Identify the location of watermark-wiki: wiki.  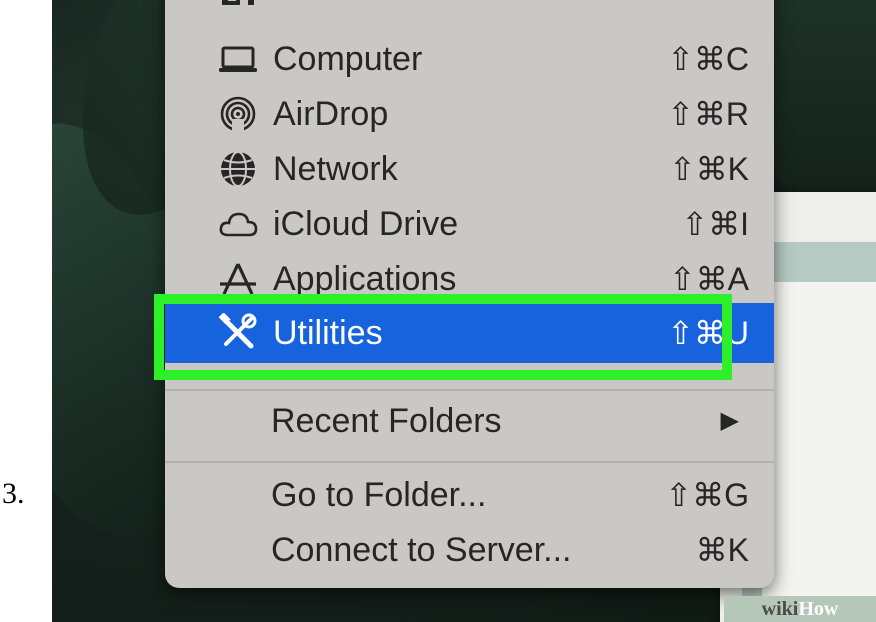
(780, 609).